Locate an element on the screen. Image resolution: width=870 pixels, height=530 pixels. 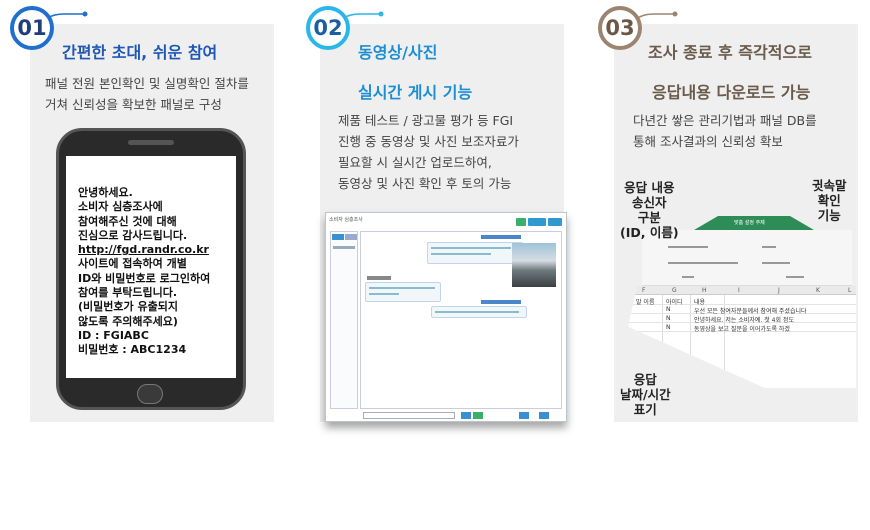
message-line: (비밀번호가 유출되지 is located at coordinates (128, 307).